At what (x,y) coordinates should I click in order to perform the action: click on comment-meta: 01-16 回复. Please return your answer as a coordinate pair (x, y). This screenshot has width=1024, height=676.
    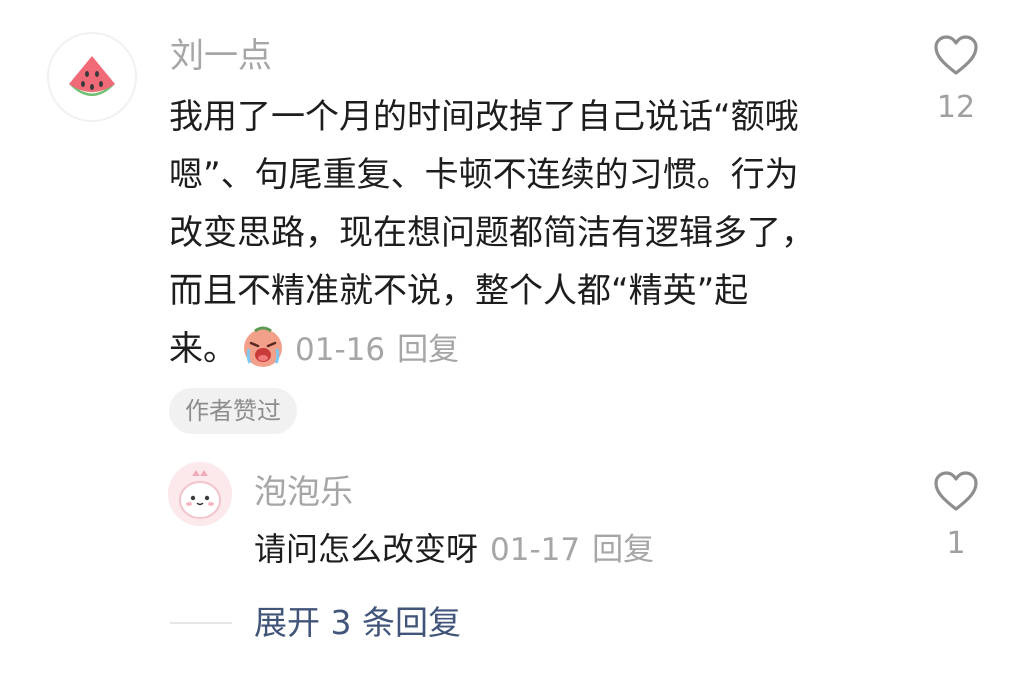
    Looking at the image, I should click on (377, 350).